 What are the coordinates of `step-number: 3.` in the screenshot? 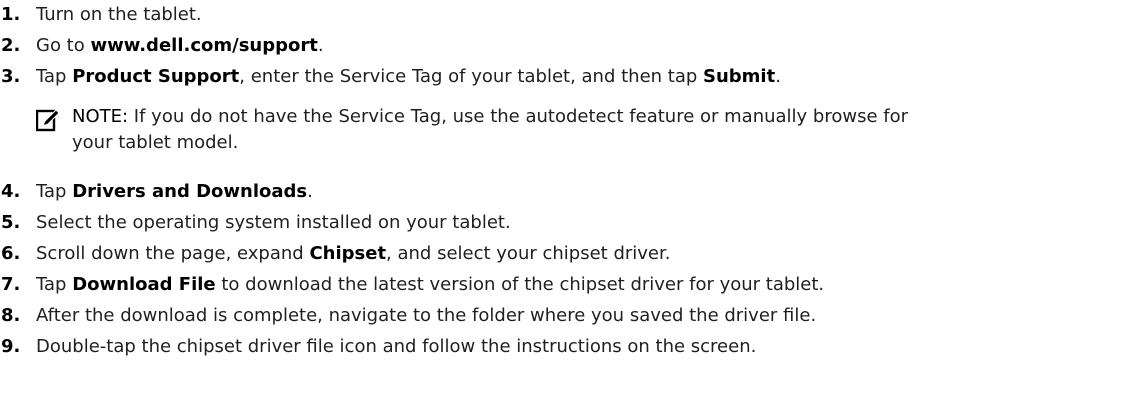 It's located at (11, 76).